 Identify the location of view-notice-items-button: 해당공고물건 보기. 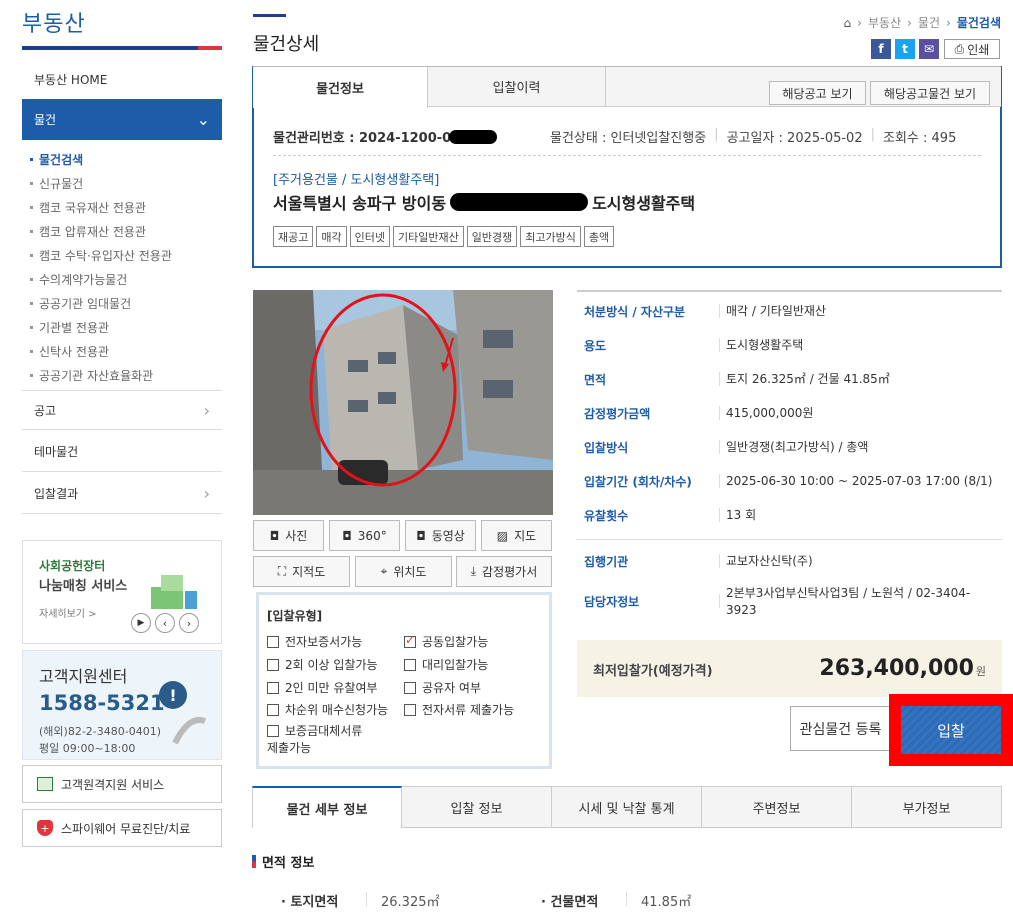
(930, 93).